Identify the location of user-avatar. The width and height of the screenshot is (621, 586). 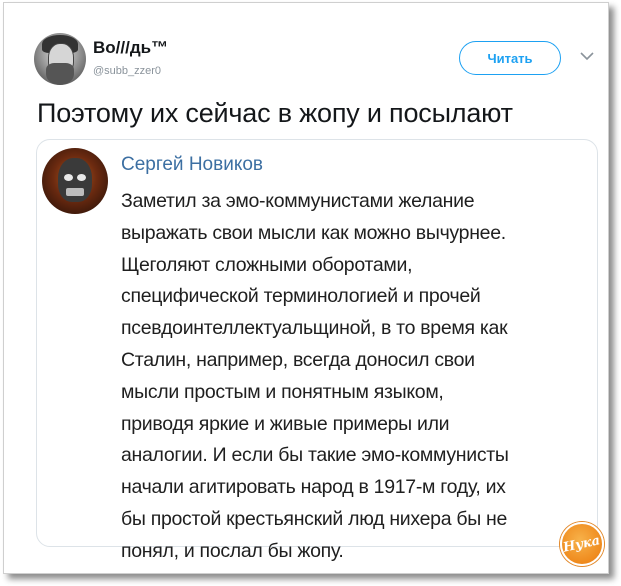
(60, 59).